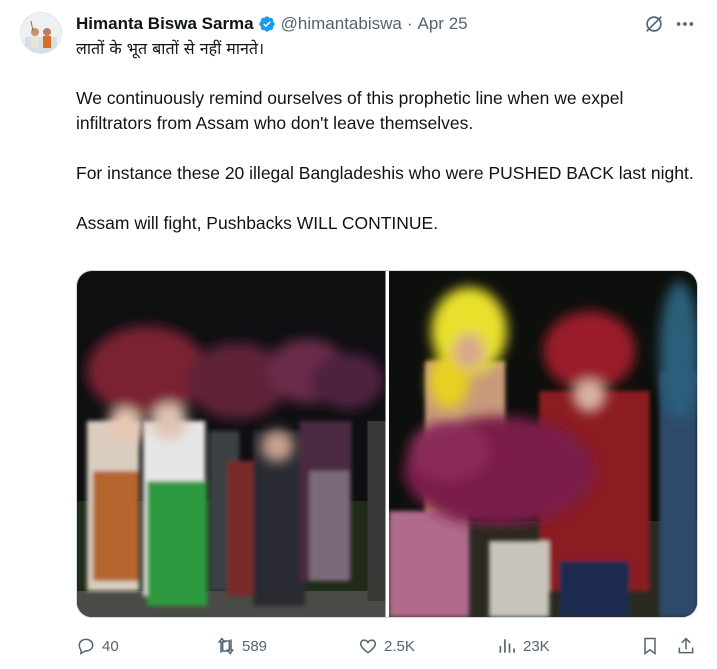 Image resolution: width=717 pixels, height=669 pixels. What do you see at coordinates (110, 646) in the screenshot?
I see `reply-count: 40` at bounding box center [110, 646].